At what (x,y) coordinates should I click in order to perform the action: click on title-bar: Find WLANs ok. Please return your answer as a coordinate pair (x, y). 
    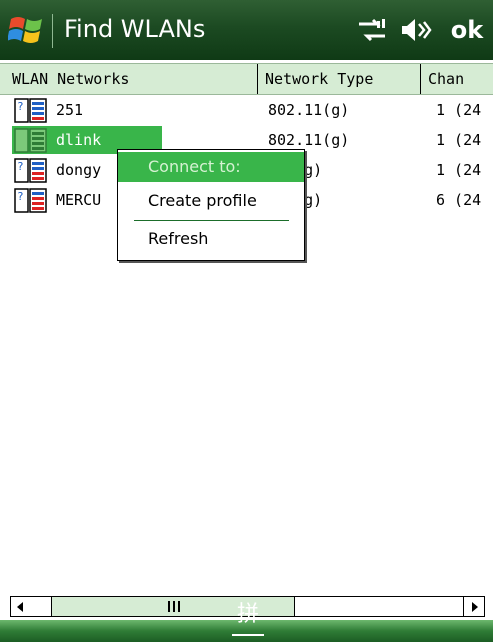
    Looking at the image, I should click on (246, 30).